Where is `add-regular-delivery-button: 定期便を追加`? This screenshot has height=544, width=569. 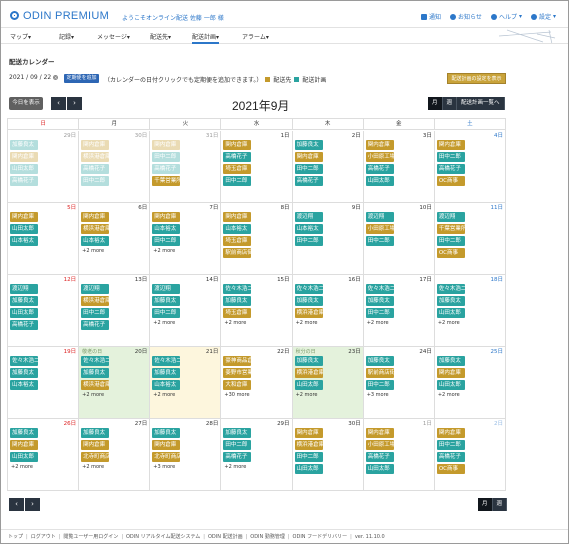
add-regular-delivery-button: 定期便を追加 is located at coordinates (81, 78).